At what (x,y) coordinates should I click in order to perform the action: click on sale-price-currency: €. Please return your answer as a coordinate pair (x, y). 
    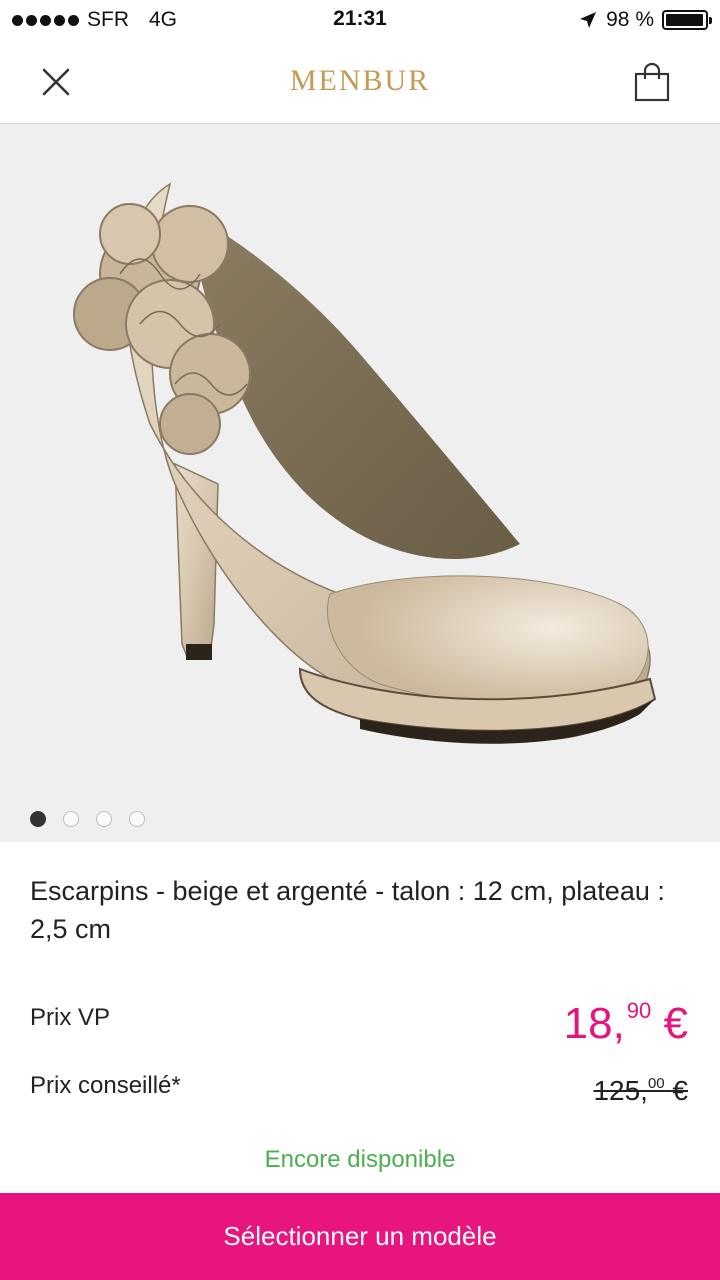
    Looking at the image, I should click on (675, 1023).